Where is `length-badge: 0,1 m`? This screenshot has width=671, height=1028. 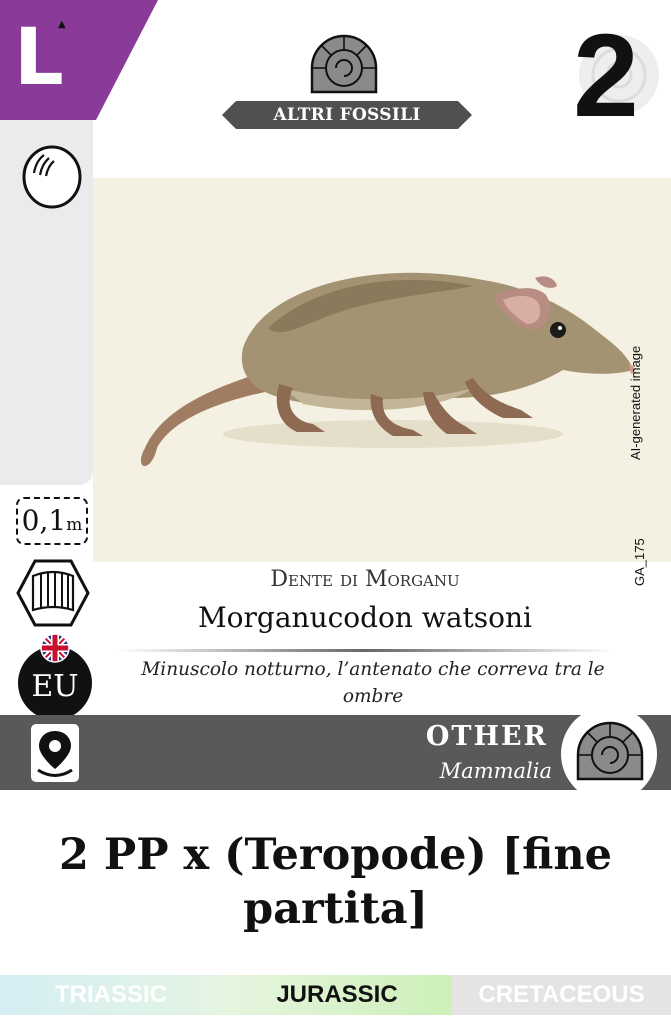 length-badge: 0,1 m is located at coordinates (52, 521).